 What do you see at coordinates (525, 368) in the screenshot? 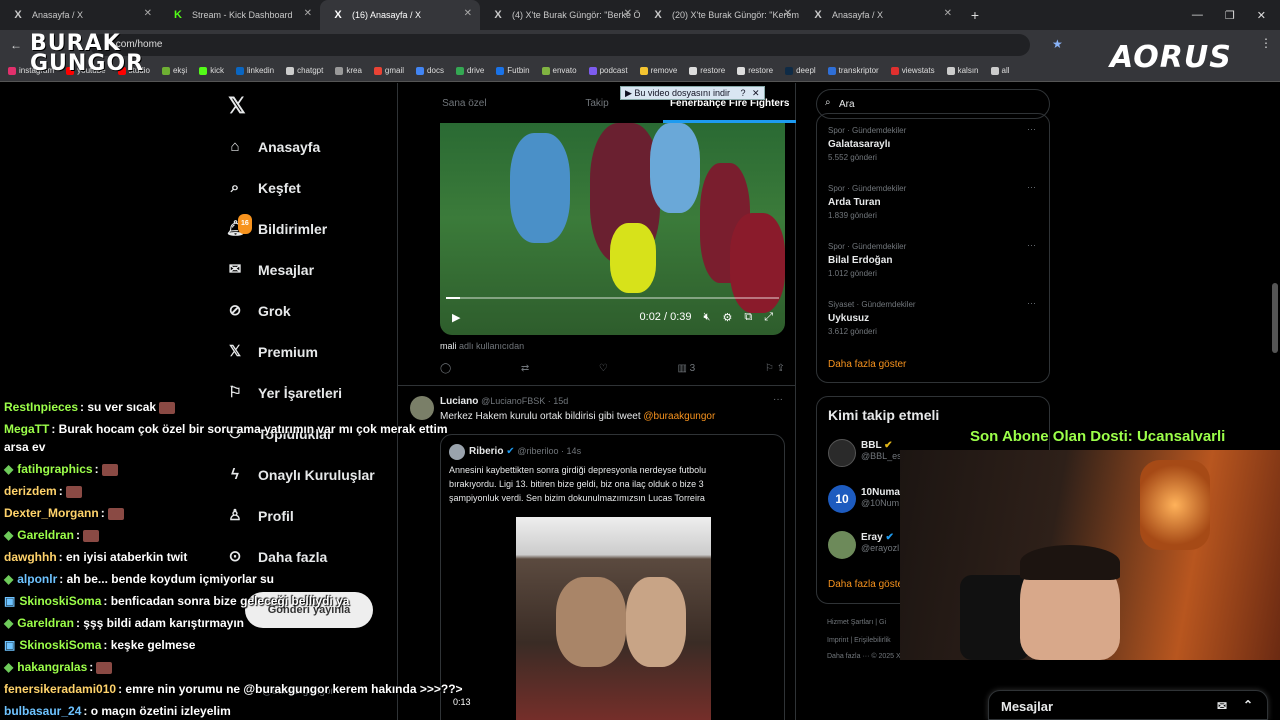
I see `retweet-icon: ⇄` at bounding box center [525, 368].